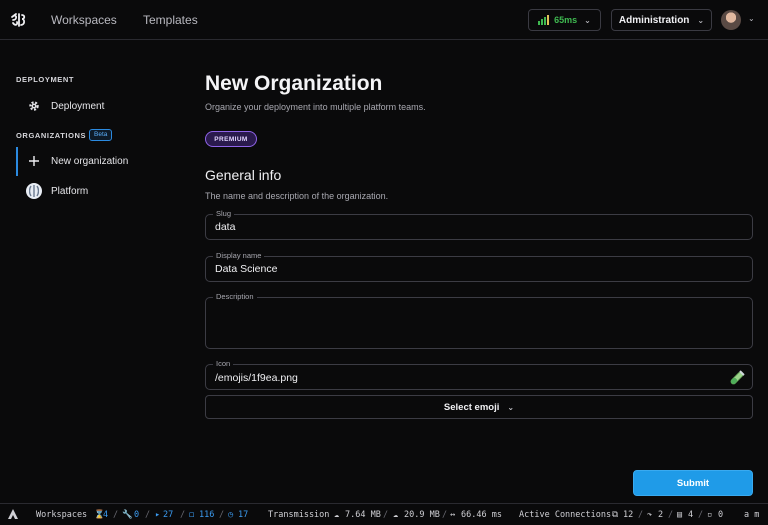 The height and width of the screenshot is (525, 768). What do you see at coordinates (479, 266) in the screenshot?
I see `display-name-field: Display name Data Science` at bounding box center [479, 266].